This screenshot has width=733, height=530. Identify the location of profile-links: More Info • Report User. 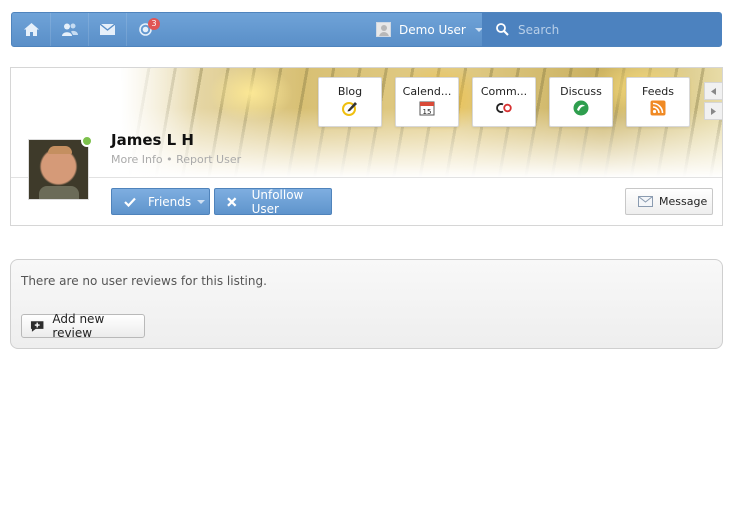
(176, 159).